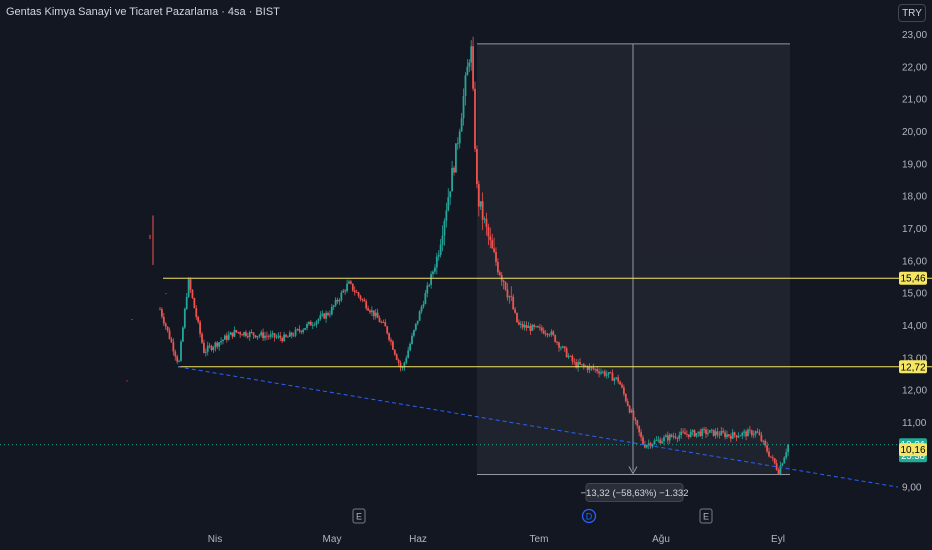  Describe the element at coordinates (589, 516) in the screenshot. I see `dividend-marker: D` at that location.